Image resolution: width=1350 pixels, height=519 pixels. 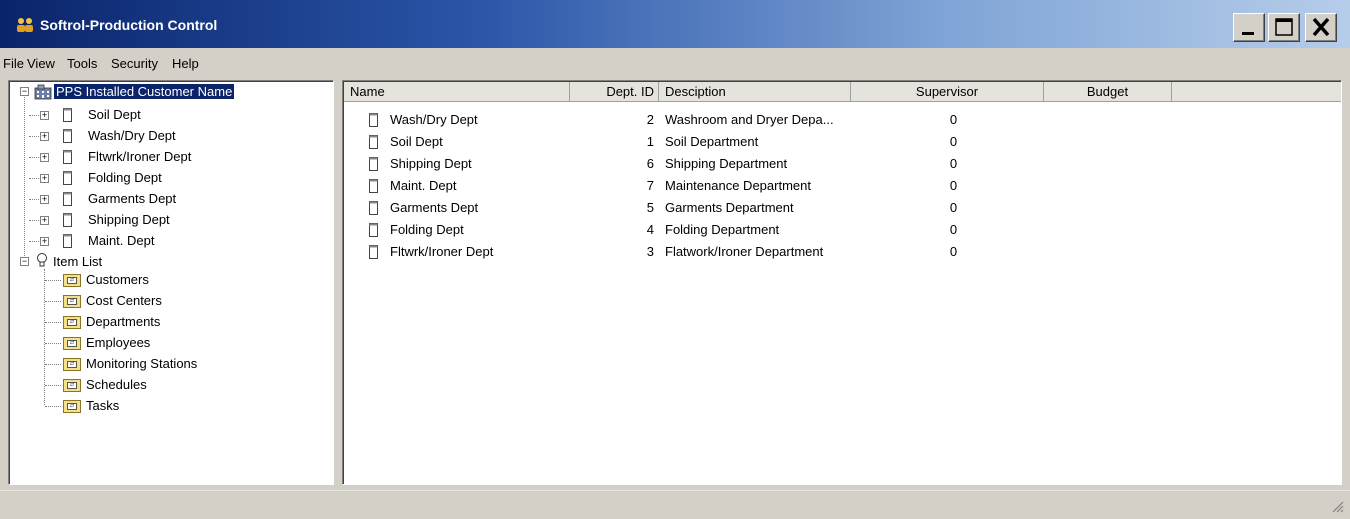 What do you see at coordinates (114, 114) in the screenshot?
I see `tree-dept-label: Soil Dept` at bounding box center [114, 114].